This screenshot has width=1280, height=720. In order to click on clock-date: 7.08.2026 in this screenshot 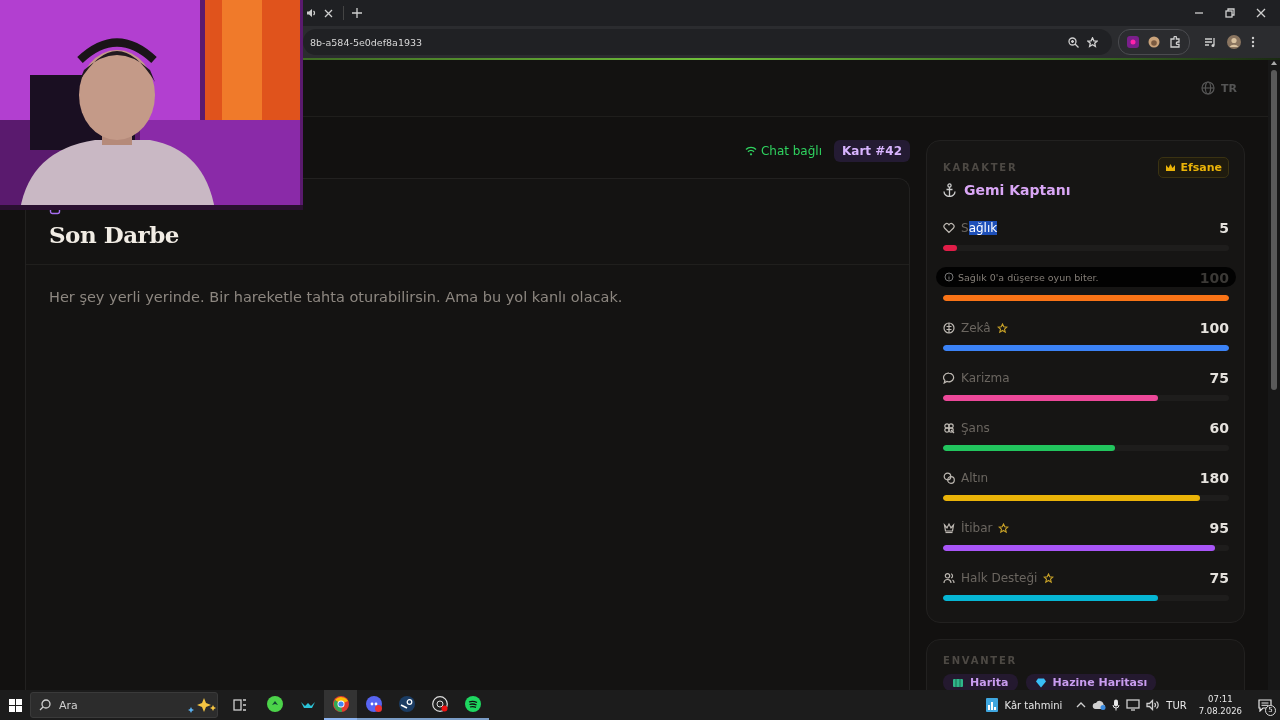, I will do `click(1220, 711)`.